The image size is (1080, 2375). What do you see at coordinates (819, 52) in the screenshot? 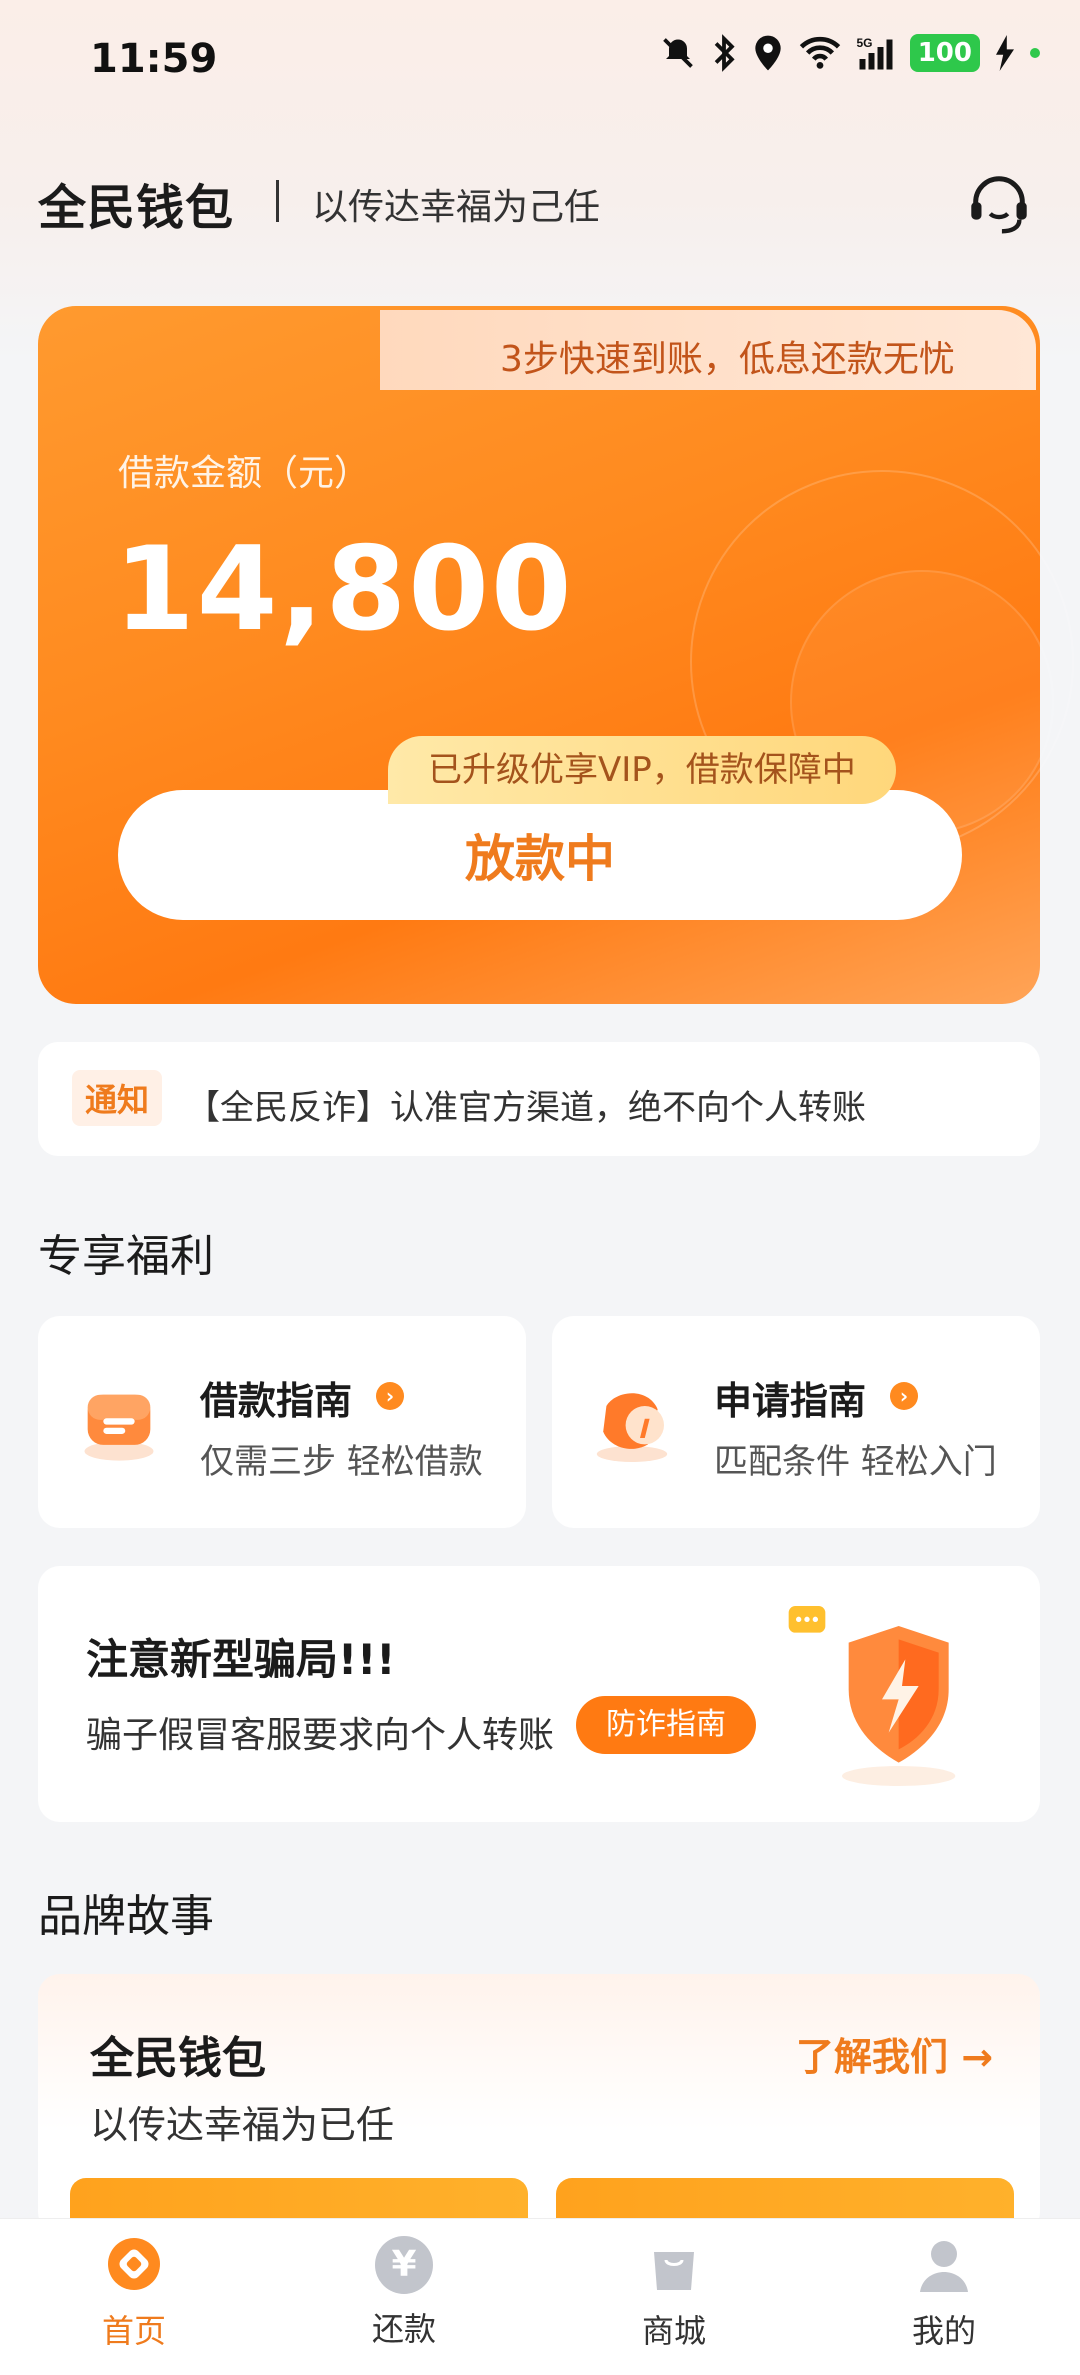
I see `wifi-icon` at bounding box center [819, 52].